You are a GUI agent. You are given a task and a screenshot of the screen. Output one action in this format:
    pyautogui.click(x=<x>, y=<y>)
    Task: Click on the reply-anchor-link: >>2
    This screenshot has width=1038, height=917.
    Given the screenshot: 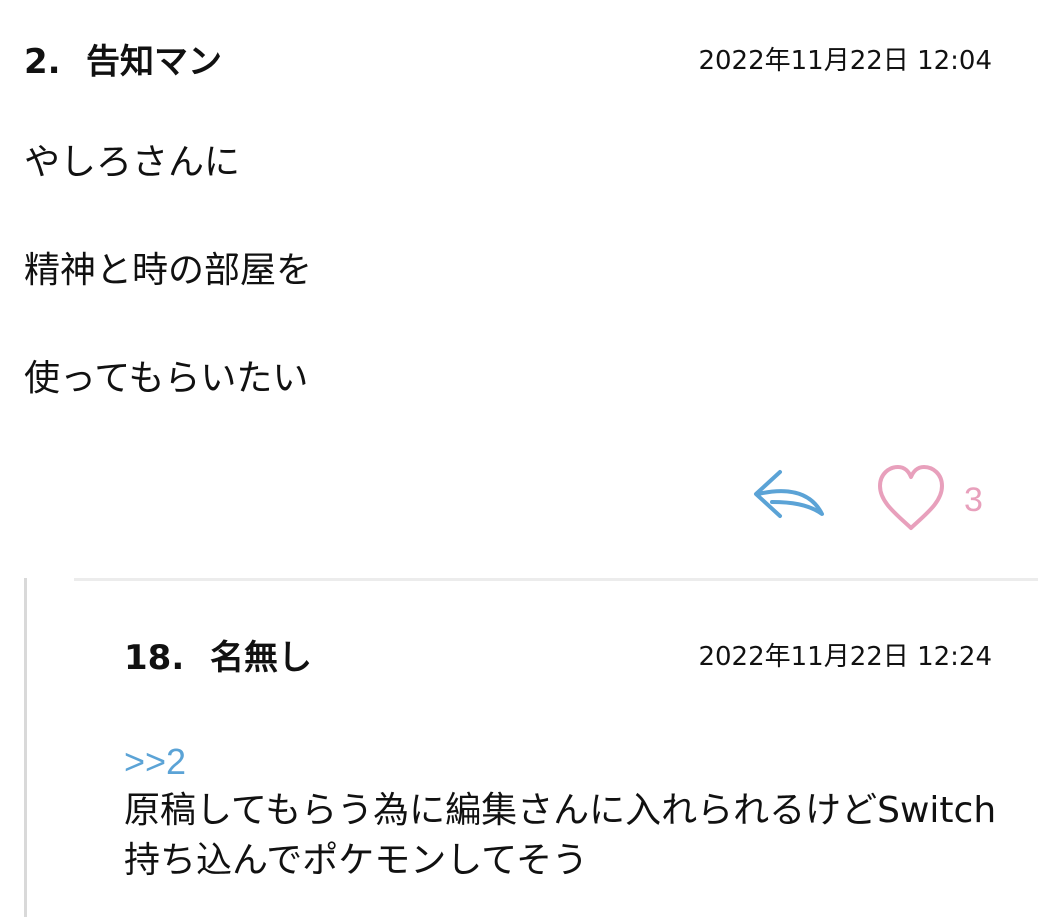 What is the action you would take?
    pyautogui.click(x=564, y=762)
    